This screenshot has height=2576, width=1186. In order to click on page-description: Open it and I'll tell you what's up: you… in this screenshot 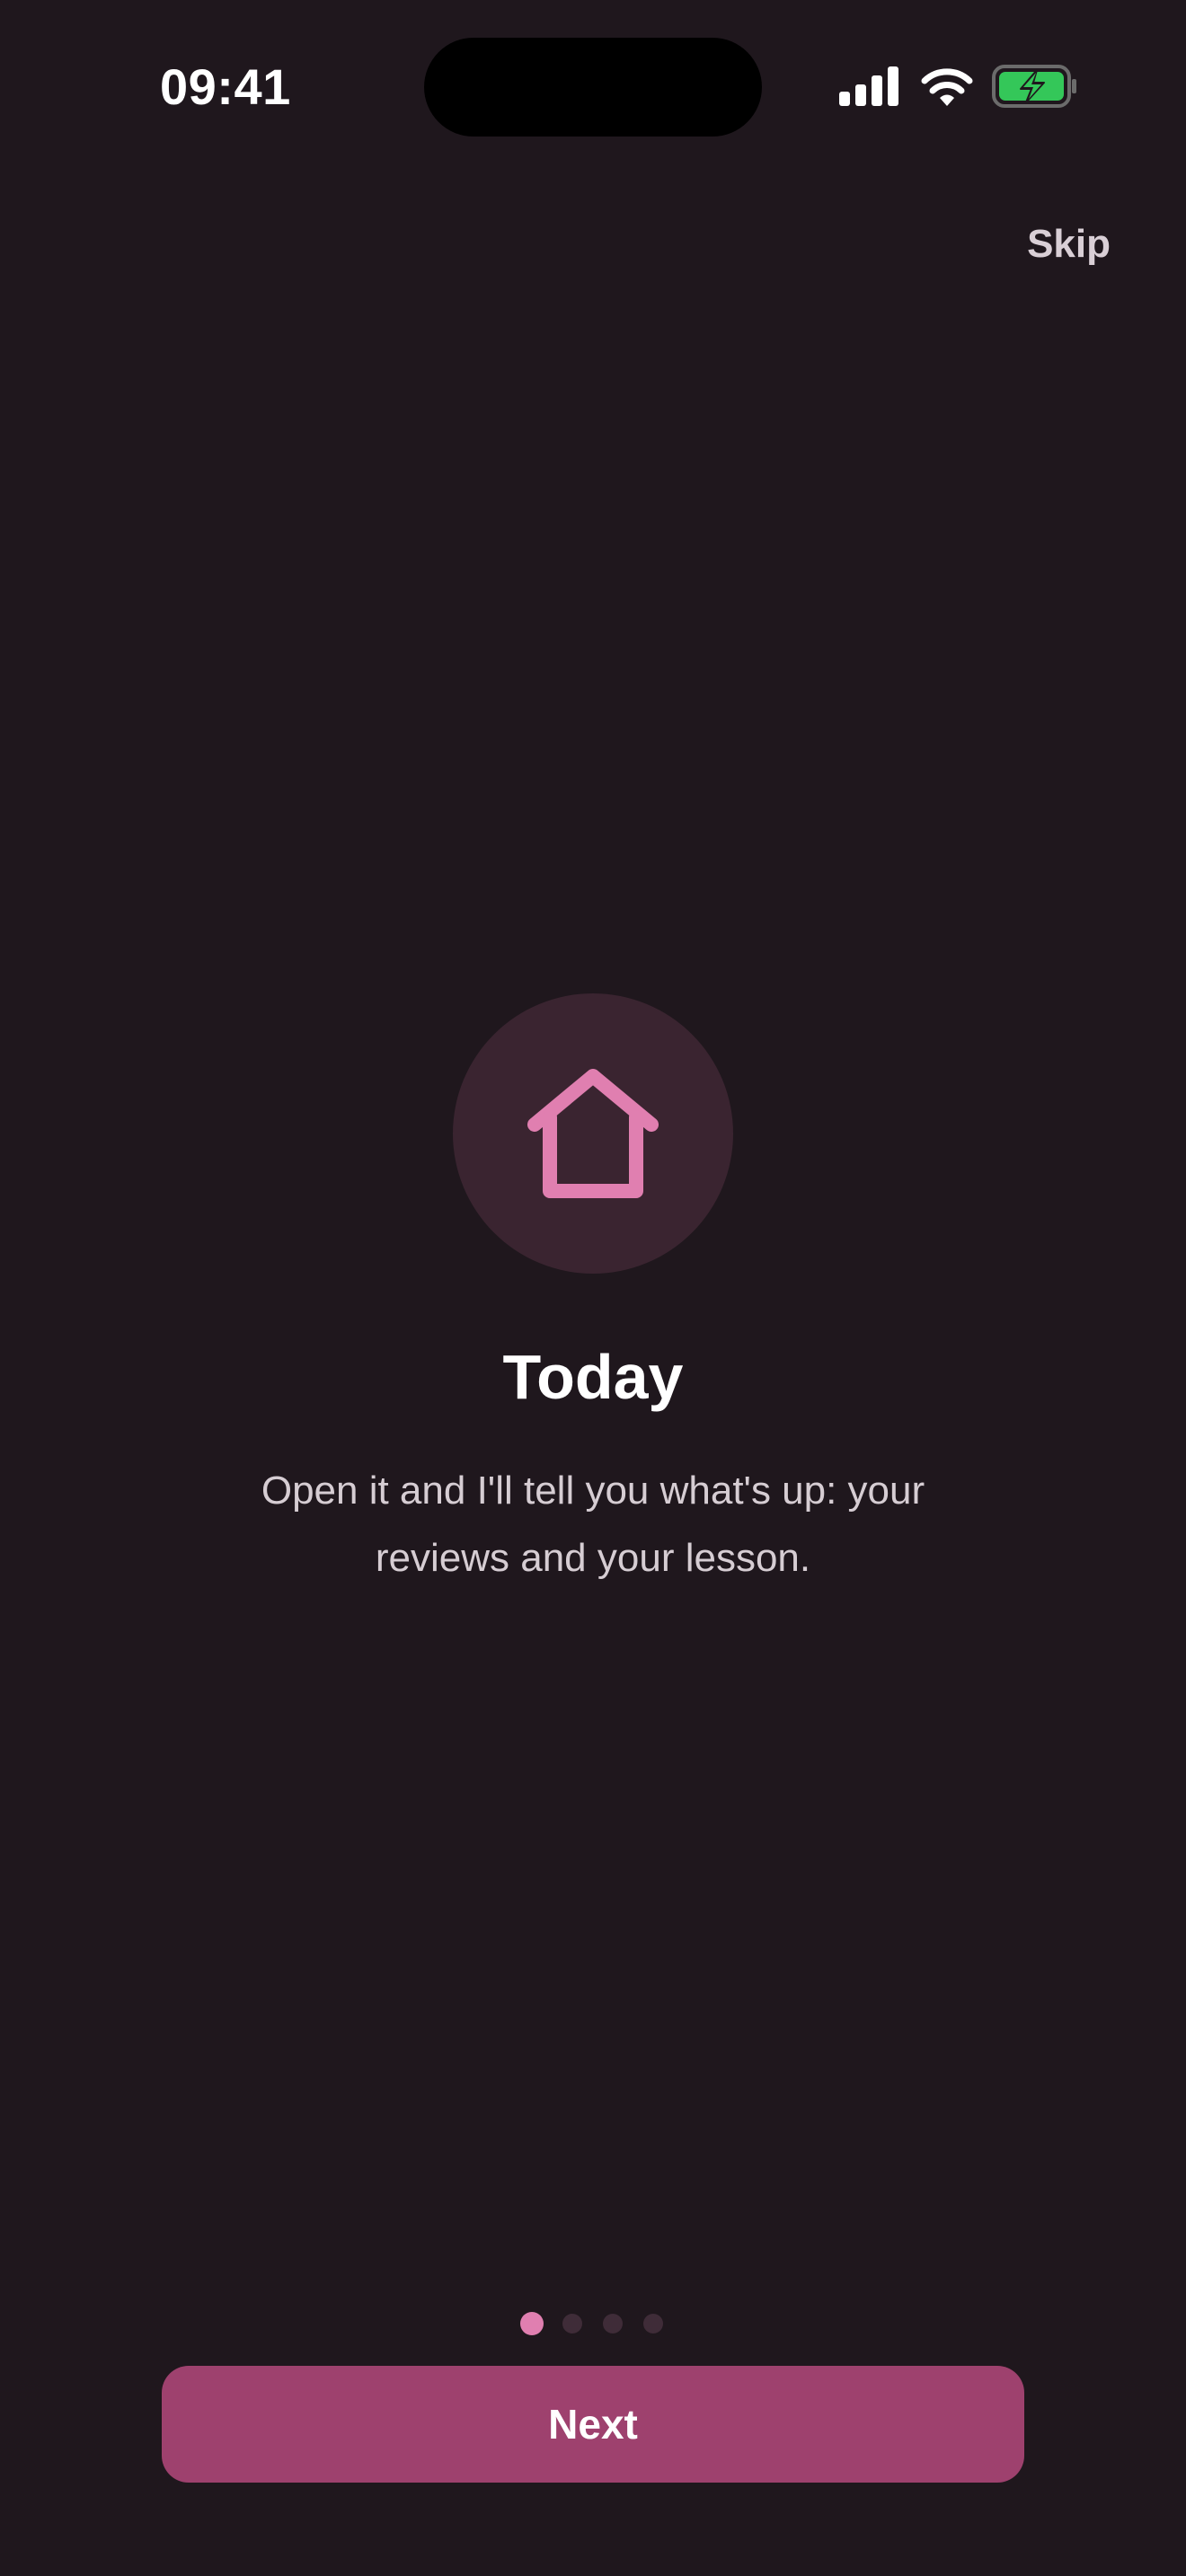, I will do `click(593, 1524)`.